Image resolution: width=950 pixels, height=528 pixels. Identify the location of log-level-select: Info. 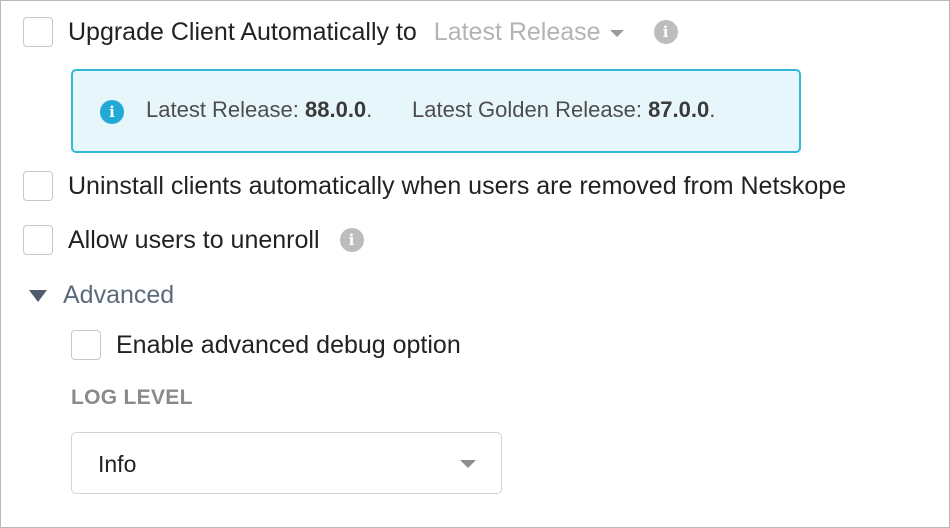
(286, 463).